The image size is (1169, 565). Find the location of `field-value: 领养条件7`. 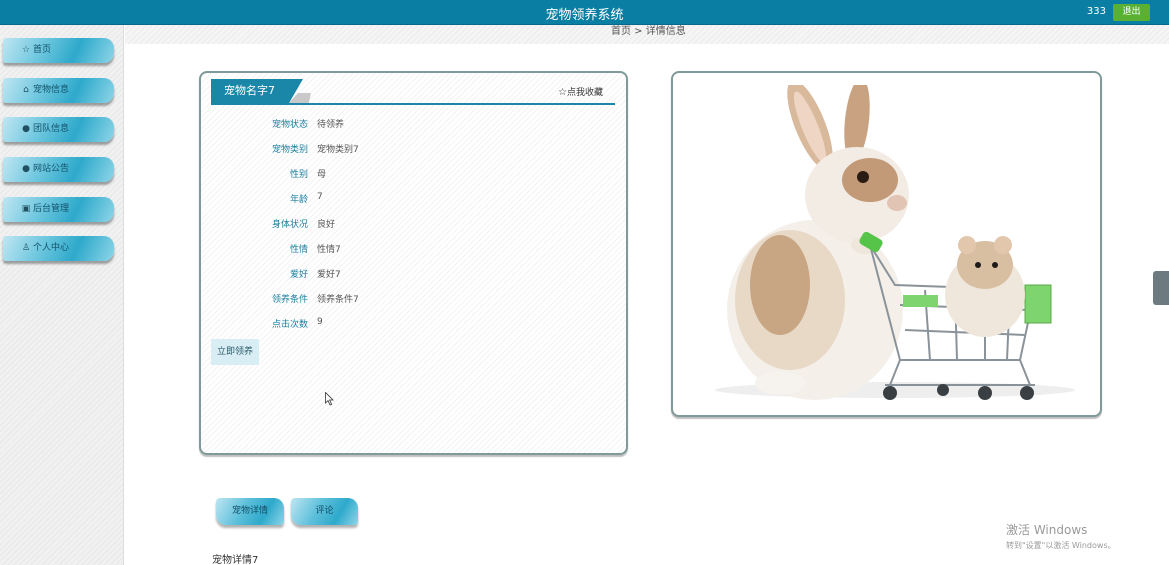

field-value: 领养条件7 is located at coordinates (338, 300).